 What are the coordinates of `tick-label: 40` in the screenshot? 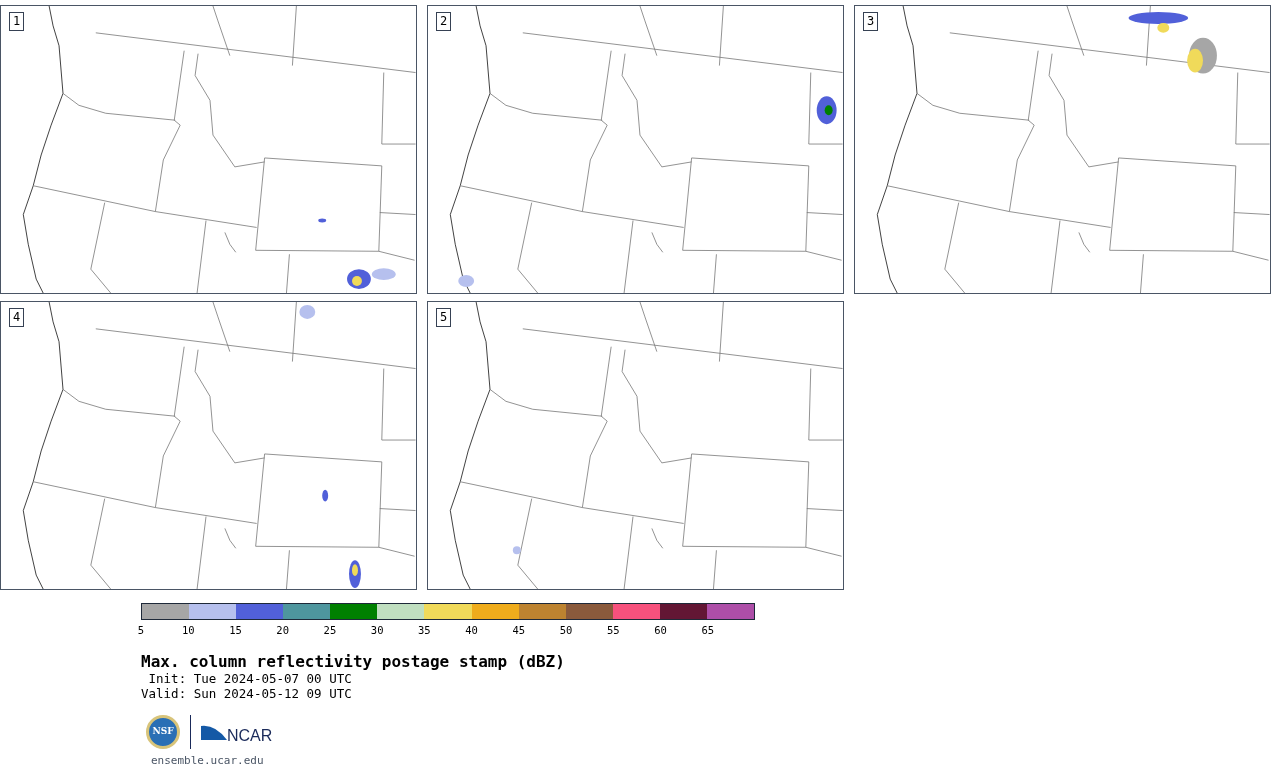 It's located at (471, 630).